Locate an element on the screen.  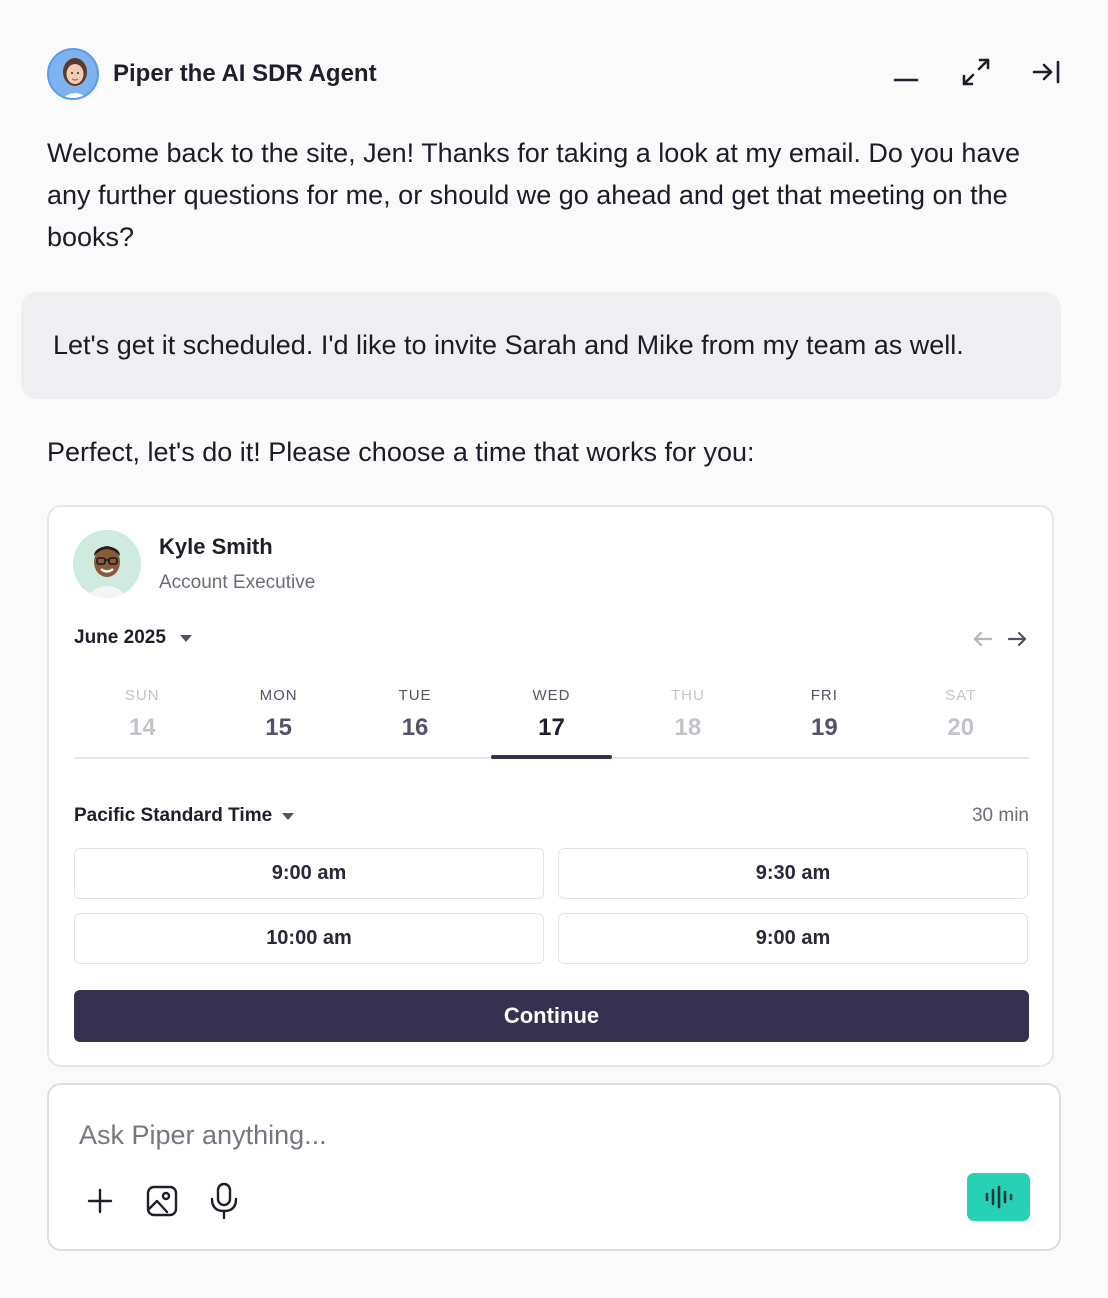
day-wed: WED 17 is located at coordinates (551, 723).